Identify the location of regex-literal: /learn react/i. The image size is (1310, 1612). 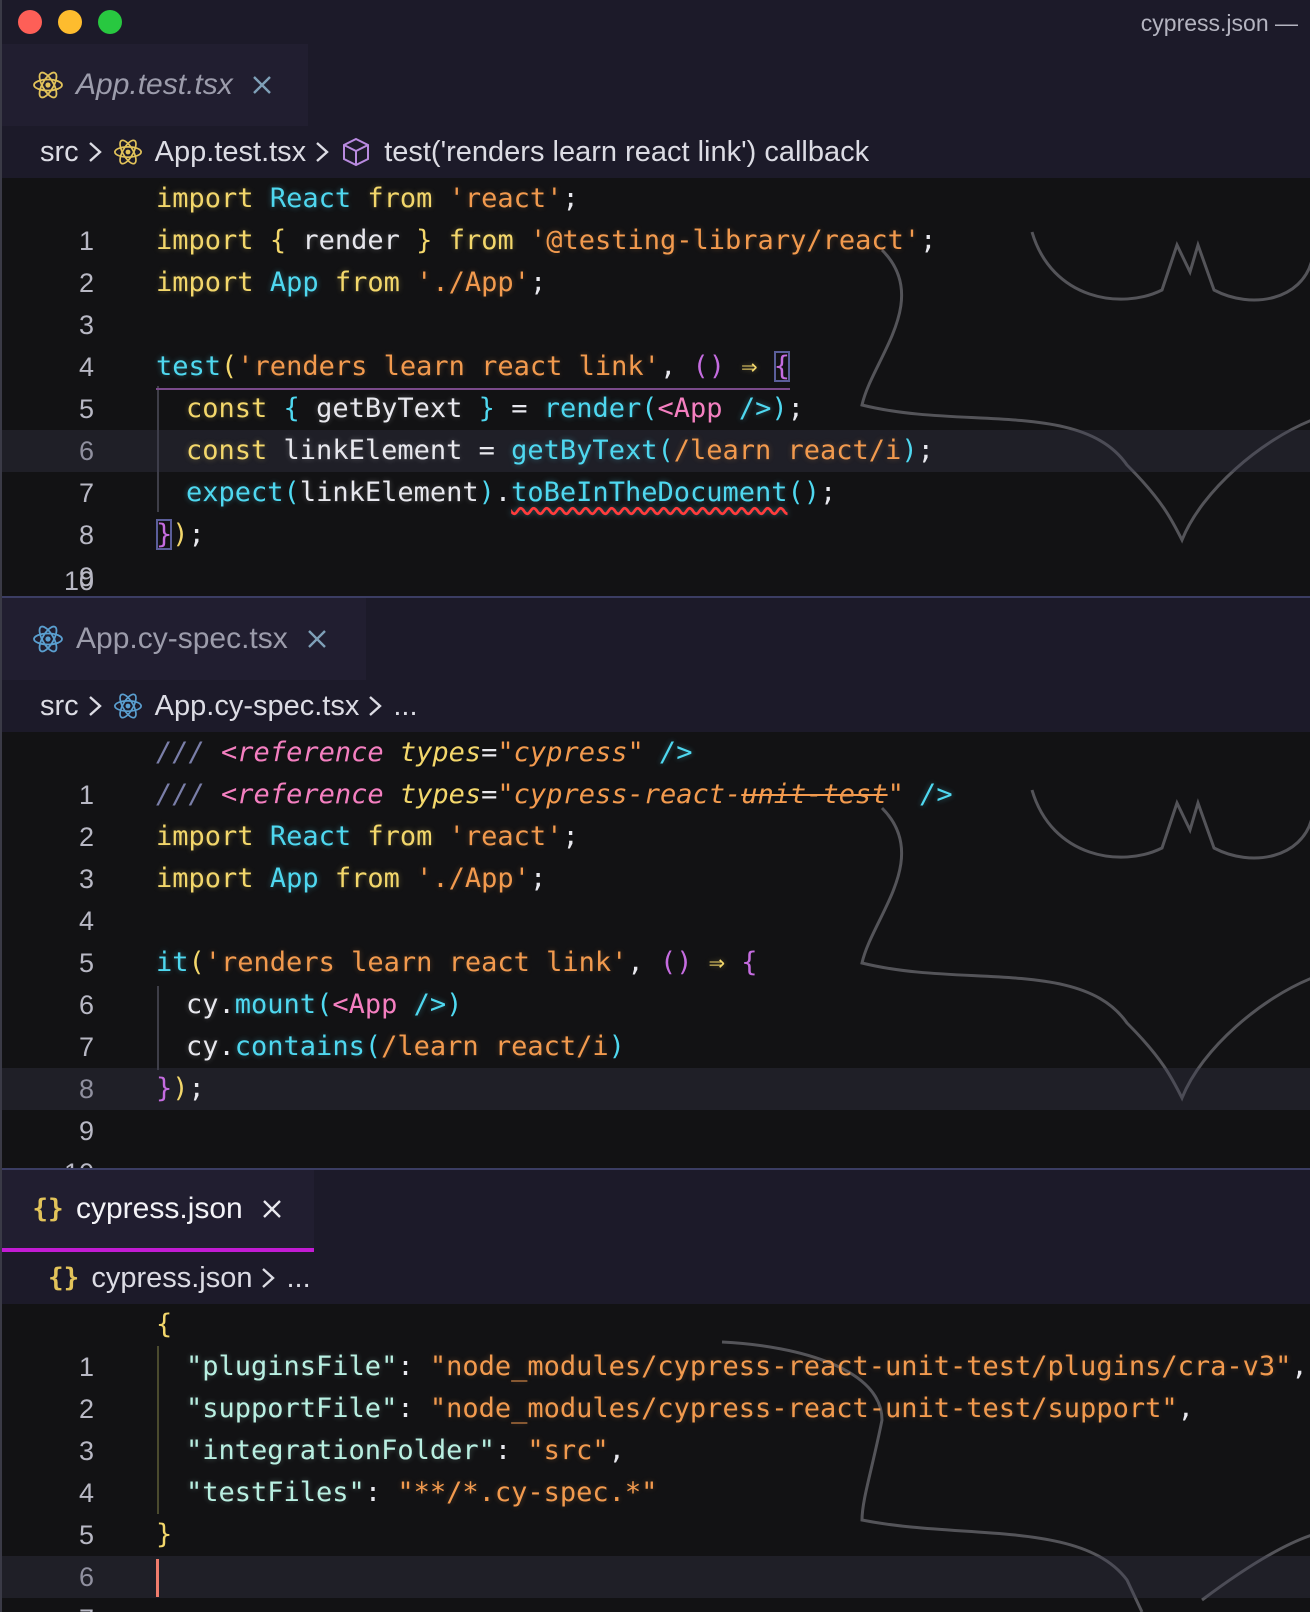
(787, 450).